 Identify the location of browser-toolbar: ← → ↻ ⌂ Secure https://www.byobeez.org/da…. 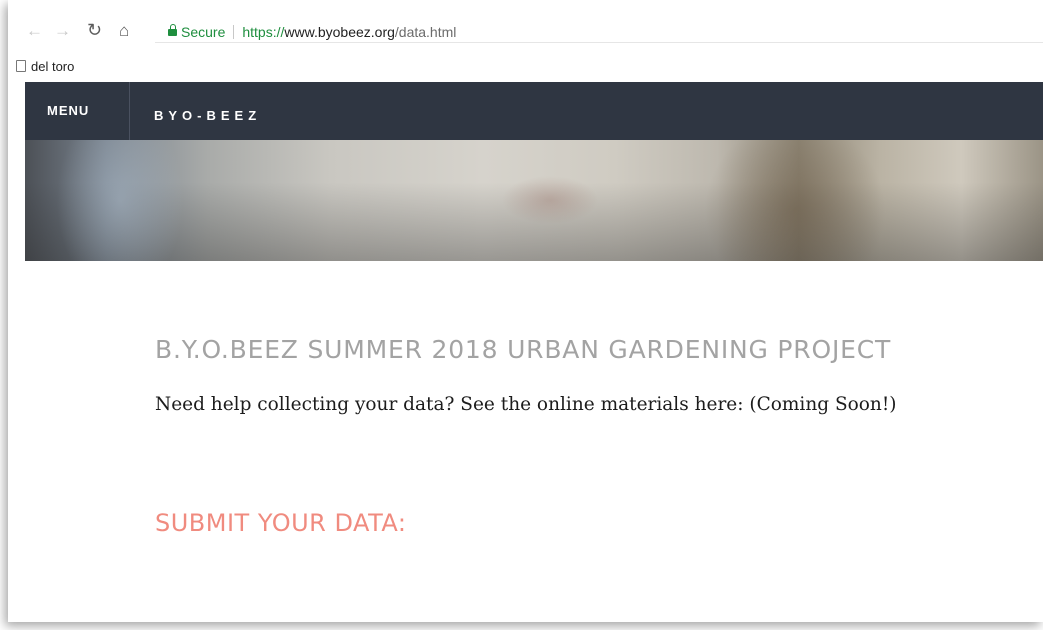
(525, 26).